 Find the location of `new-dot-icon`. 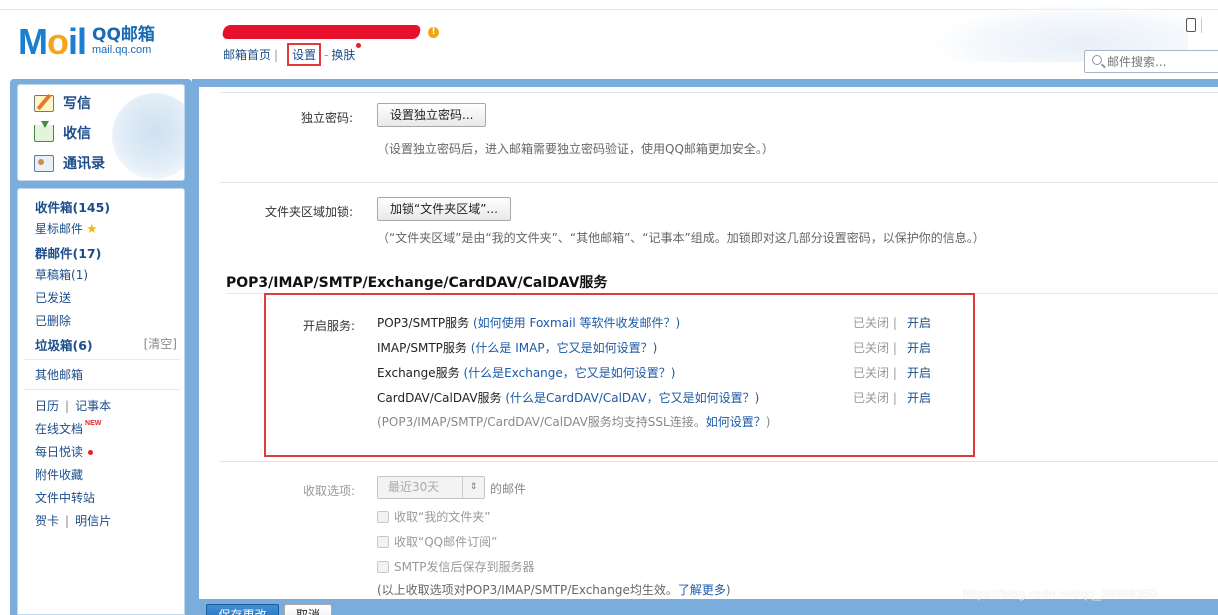

new-dot-icon is located at coordinates (359, 45).